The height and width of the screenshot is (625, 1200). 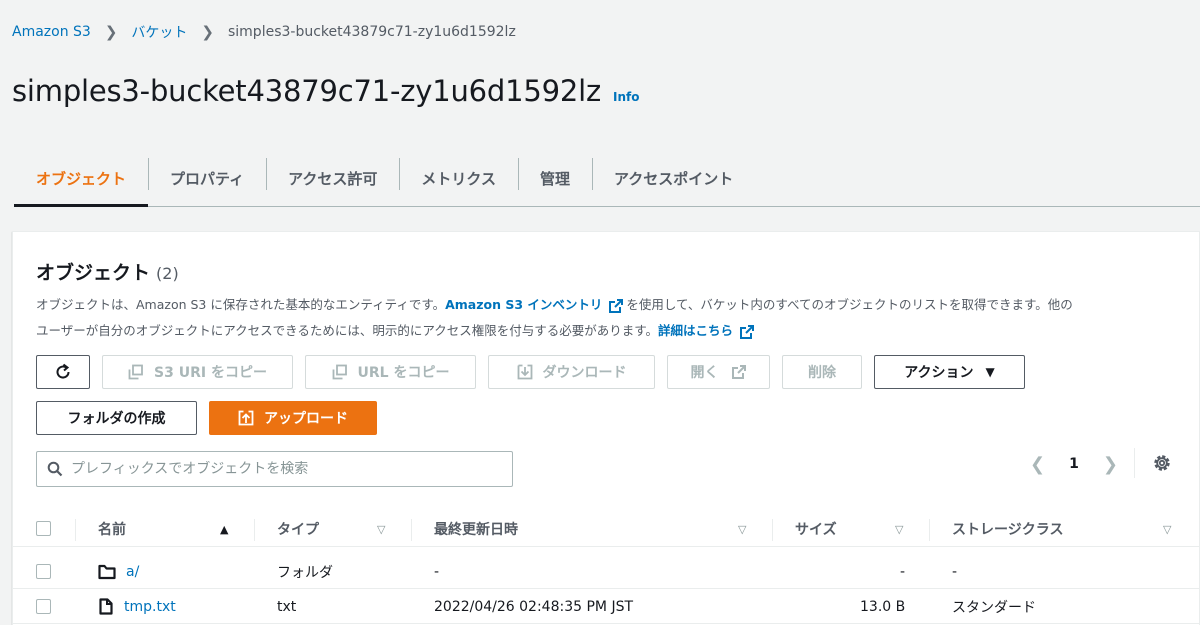 I want to click on tab-properties: プロパティ, so click(x=207, y=178).